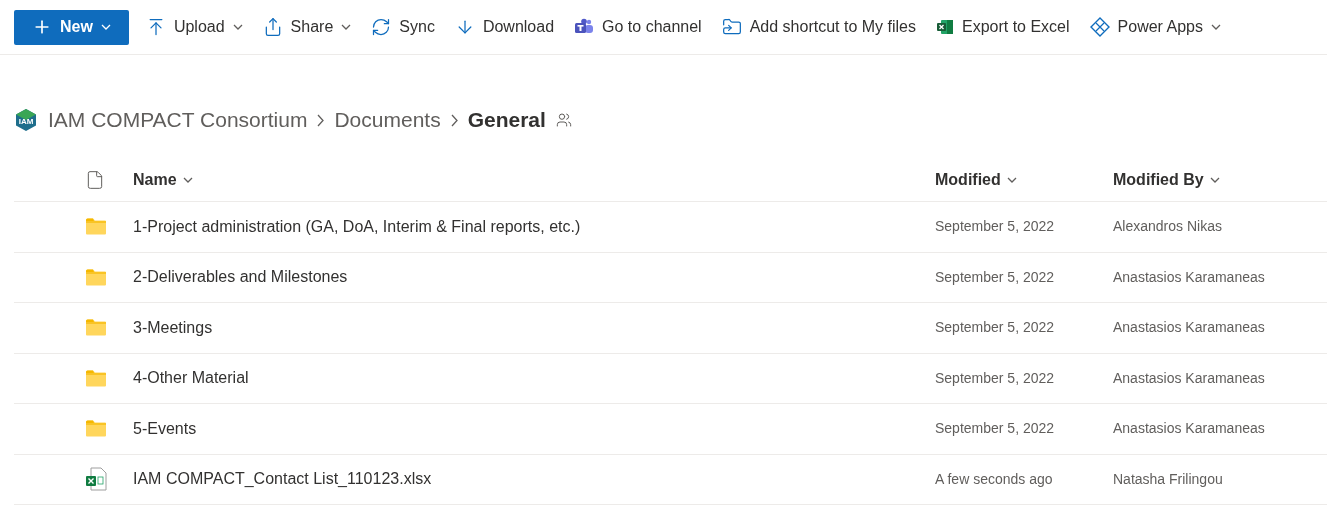  What do you see at coordinates (1167, 227) in the screenshot?
I see `modified-by: Alexandros Nikas` at bounding box center [1167, 227].